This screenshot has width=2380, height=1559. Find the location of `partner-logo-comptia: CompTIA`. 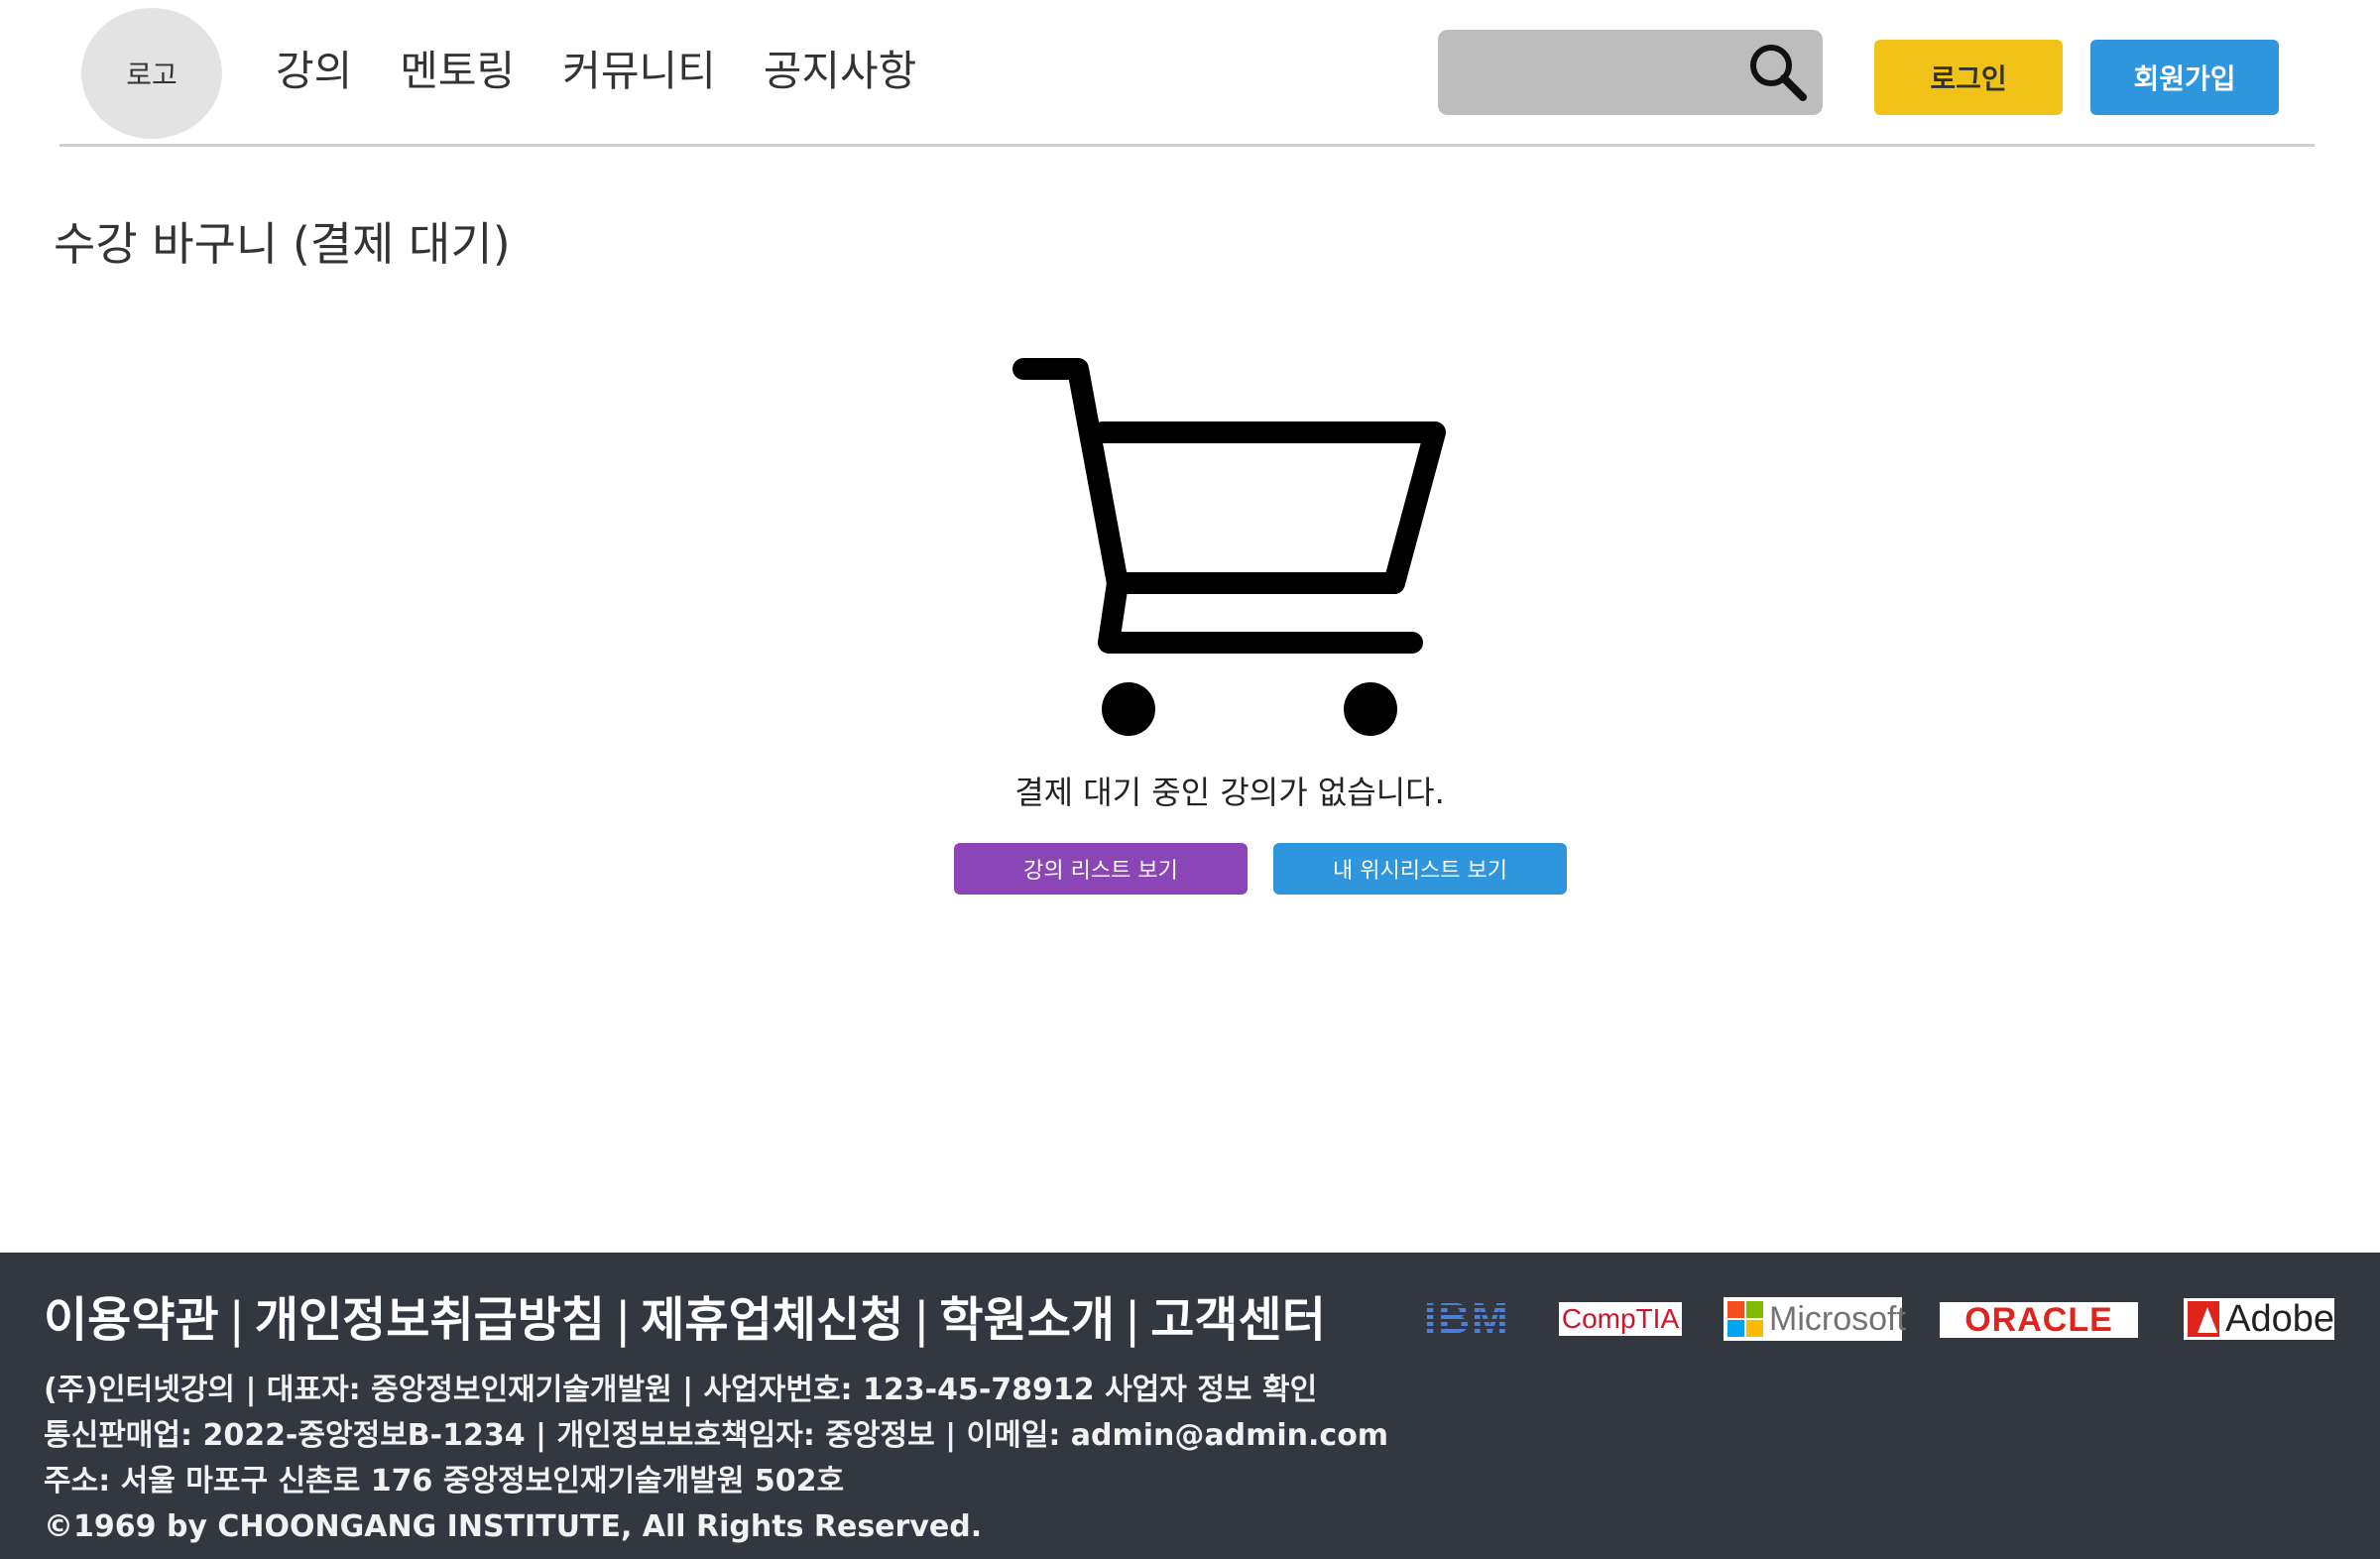

partner-logo-comptia: CompTIA is located at coordinates (1620, 1319).